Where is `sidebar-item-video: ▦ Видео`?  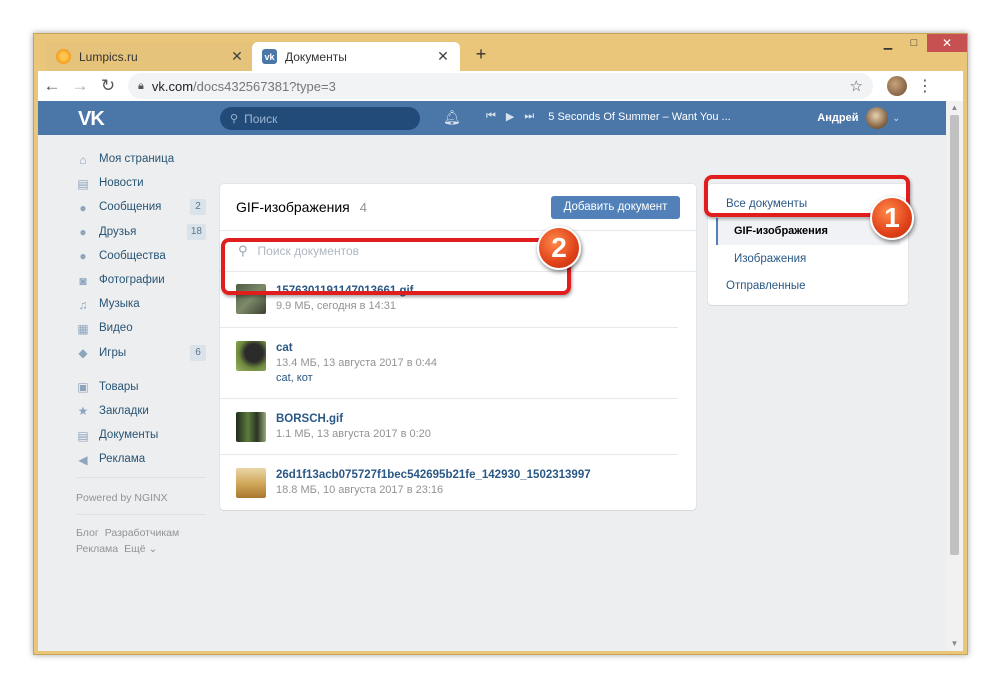 sidebar-item-video: ▦ Видео is located at coordinates (141, 328).